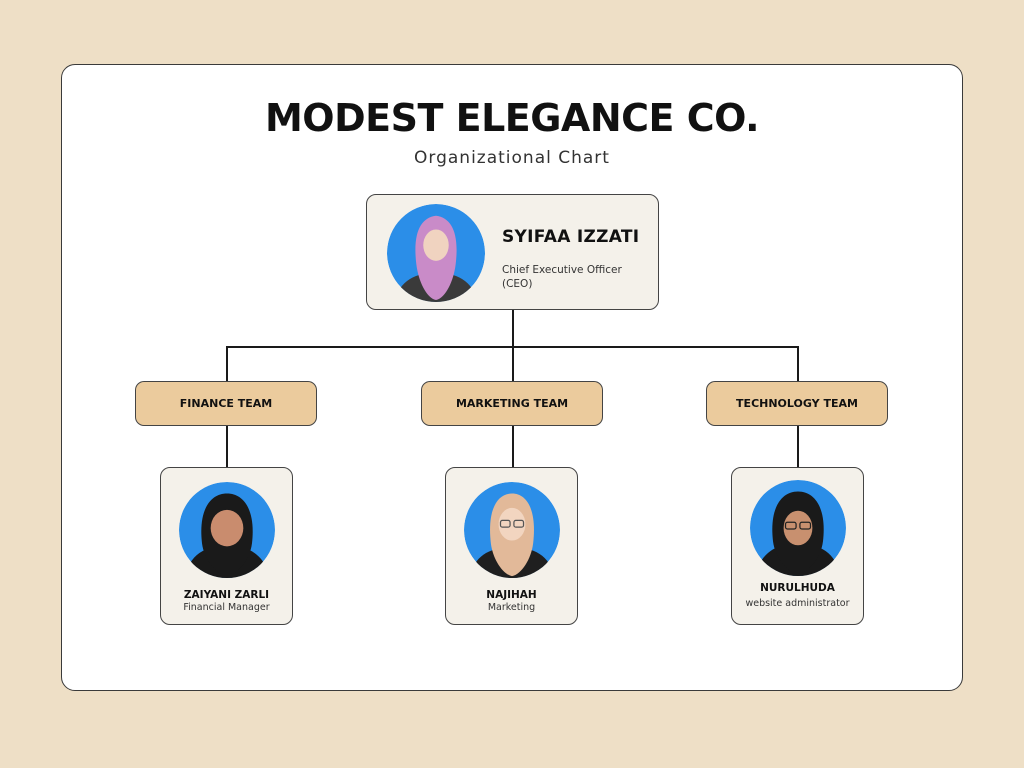  What do you see at coordinates (511, 595) in the screenshot?
I see `member-name: NAJIHAH` at bounding box center [511, 595].